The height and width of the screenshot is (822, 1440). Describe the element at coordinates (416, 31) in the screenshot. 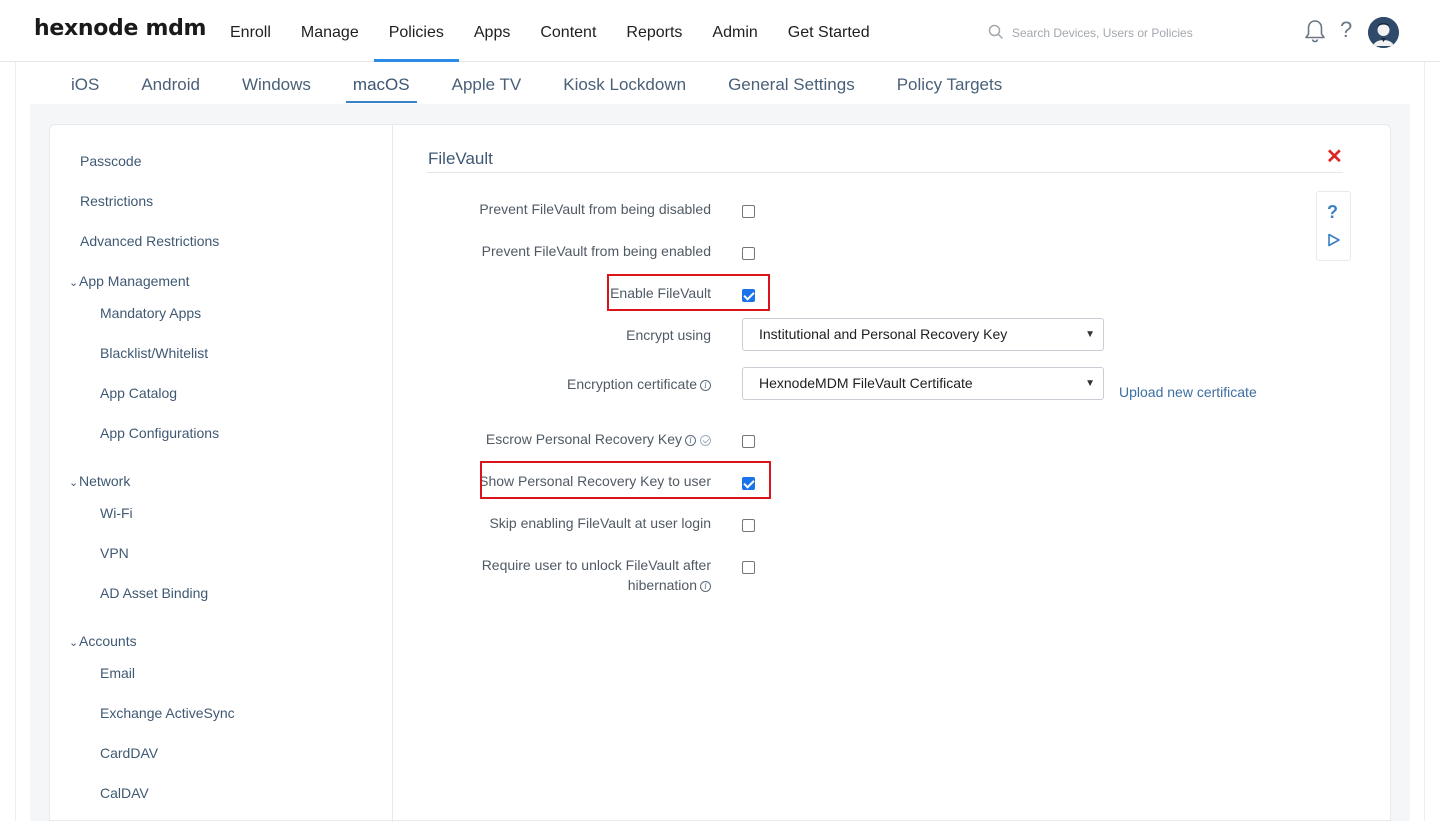

I see `nav-policies: Policies` at that location.